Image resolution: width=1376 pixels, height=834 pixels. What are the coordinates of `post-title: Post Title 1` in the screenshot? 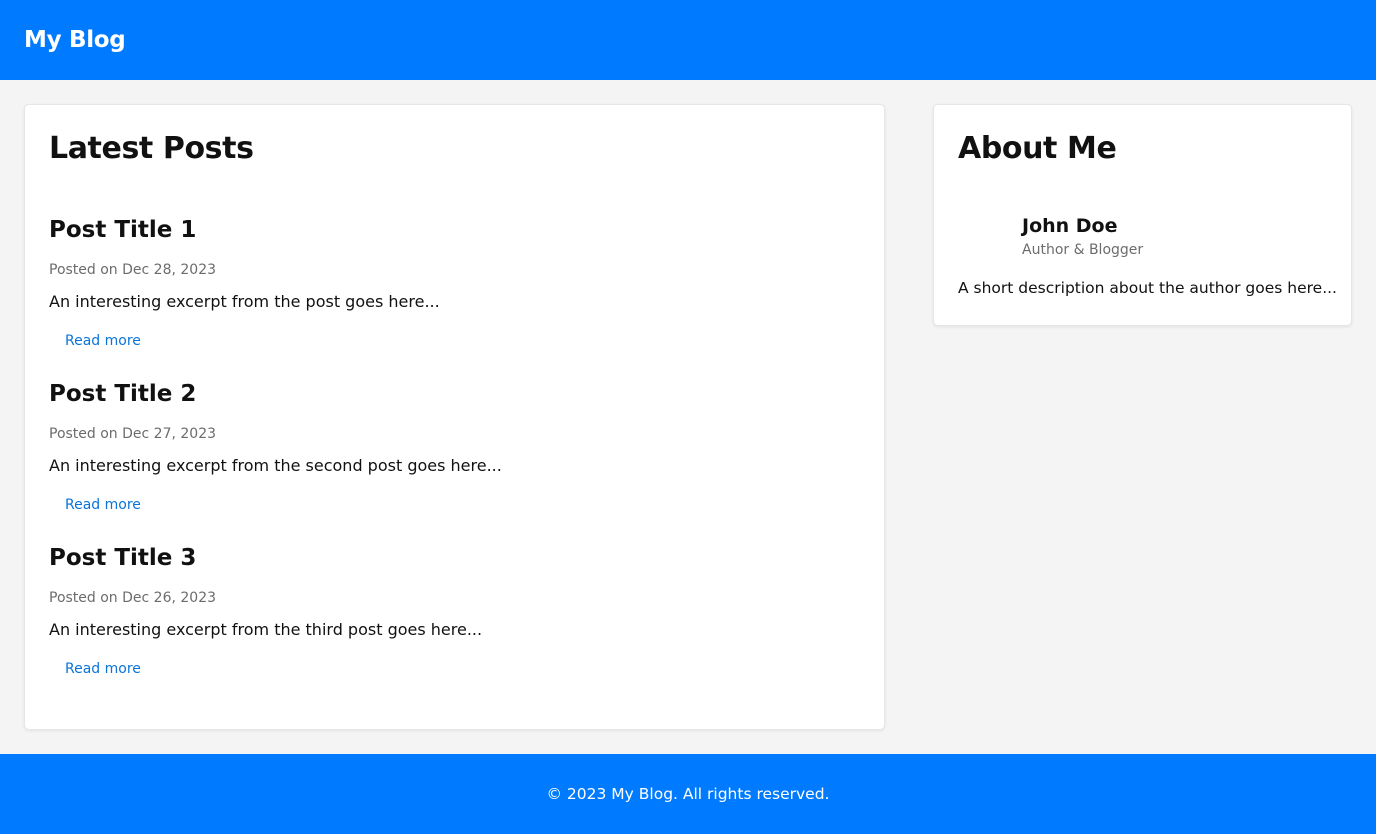 It's located at (123, 230).